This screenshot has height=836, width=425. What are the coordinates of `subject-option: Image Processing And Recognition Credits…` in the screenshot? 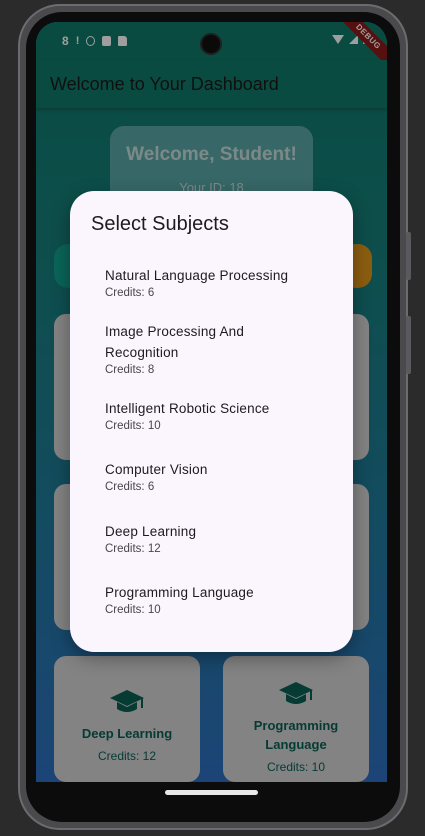 It's located at (190, 348).